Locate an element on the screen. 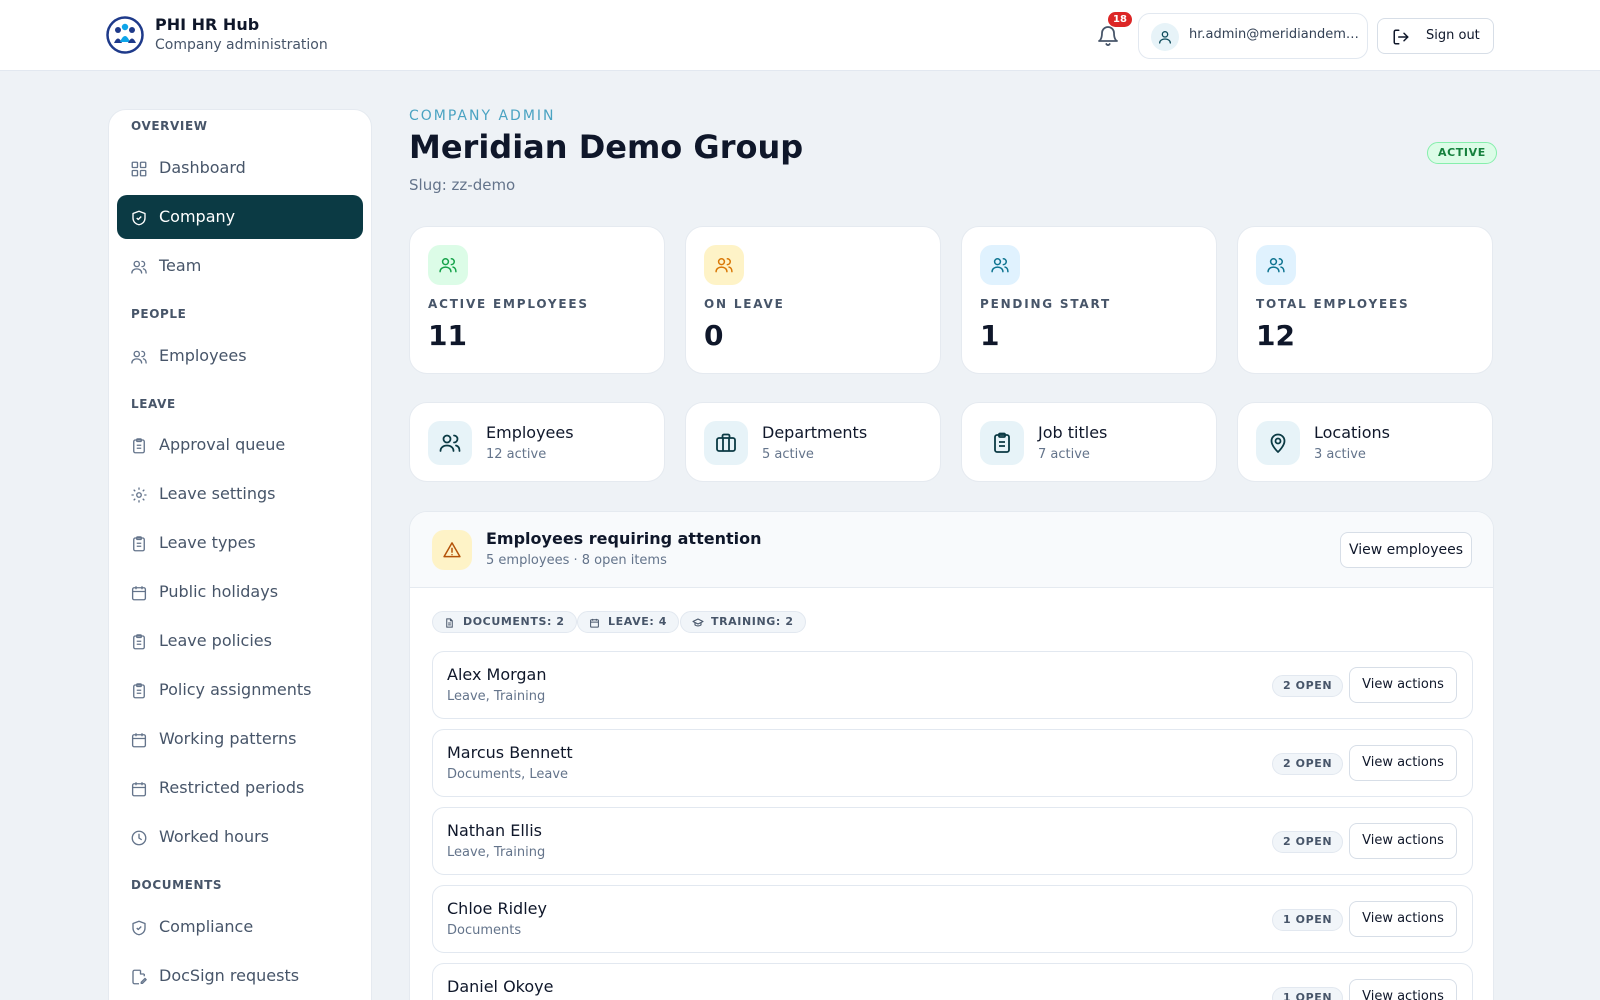 The height and width of the screenshot is (1000, 1600). employee-categories: Documents is located at coordinates (484, 930).